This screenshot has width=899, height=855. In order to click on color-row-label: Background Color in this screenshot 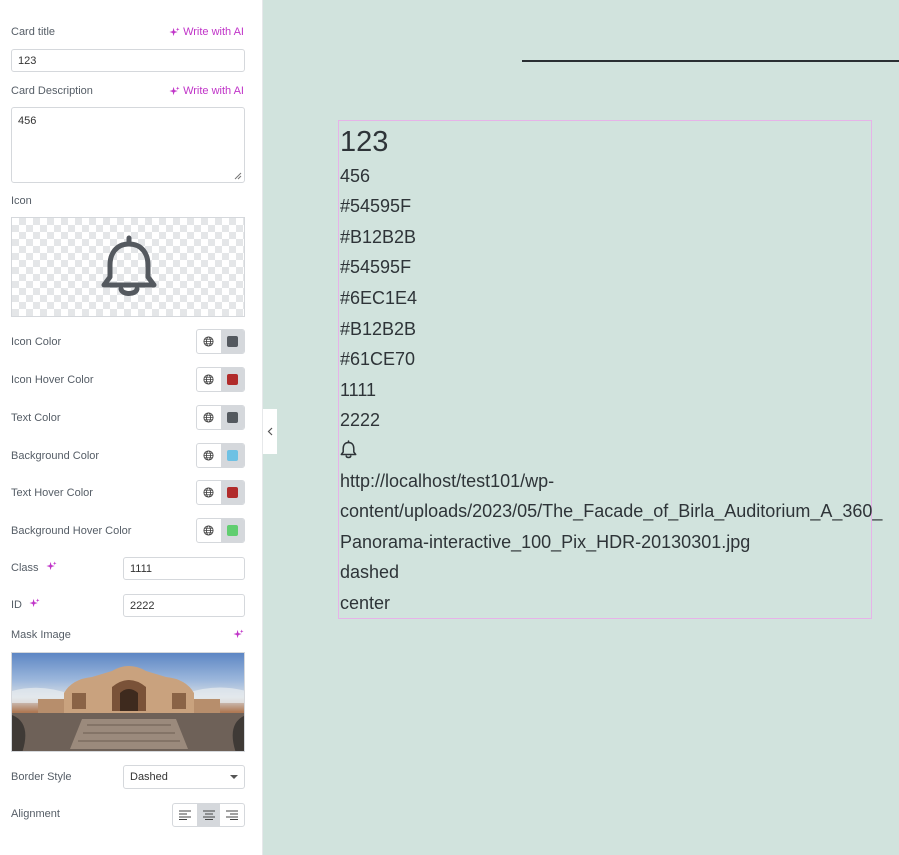, I will do `click(55, 456)`.